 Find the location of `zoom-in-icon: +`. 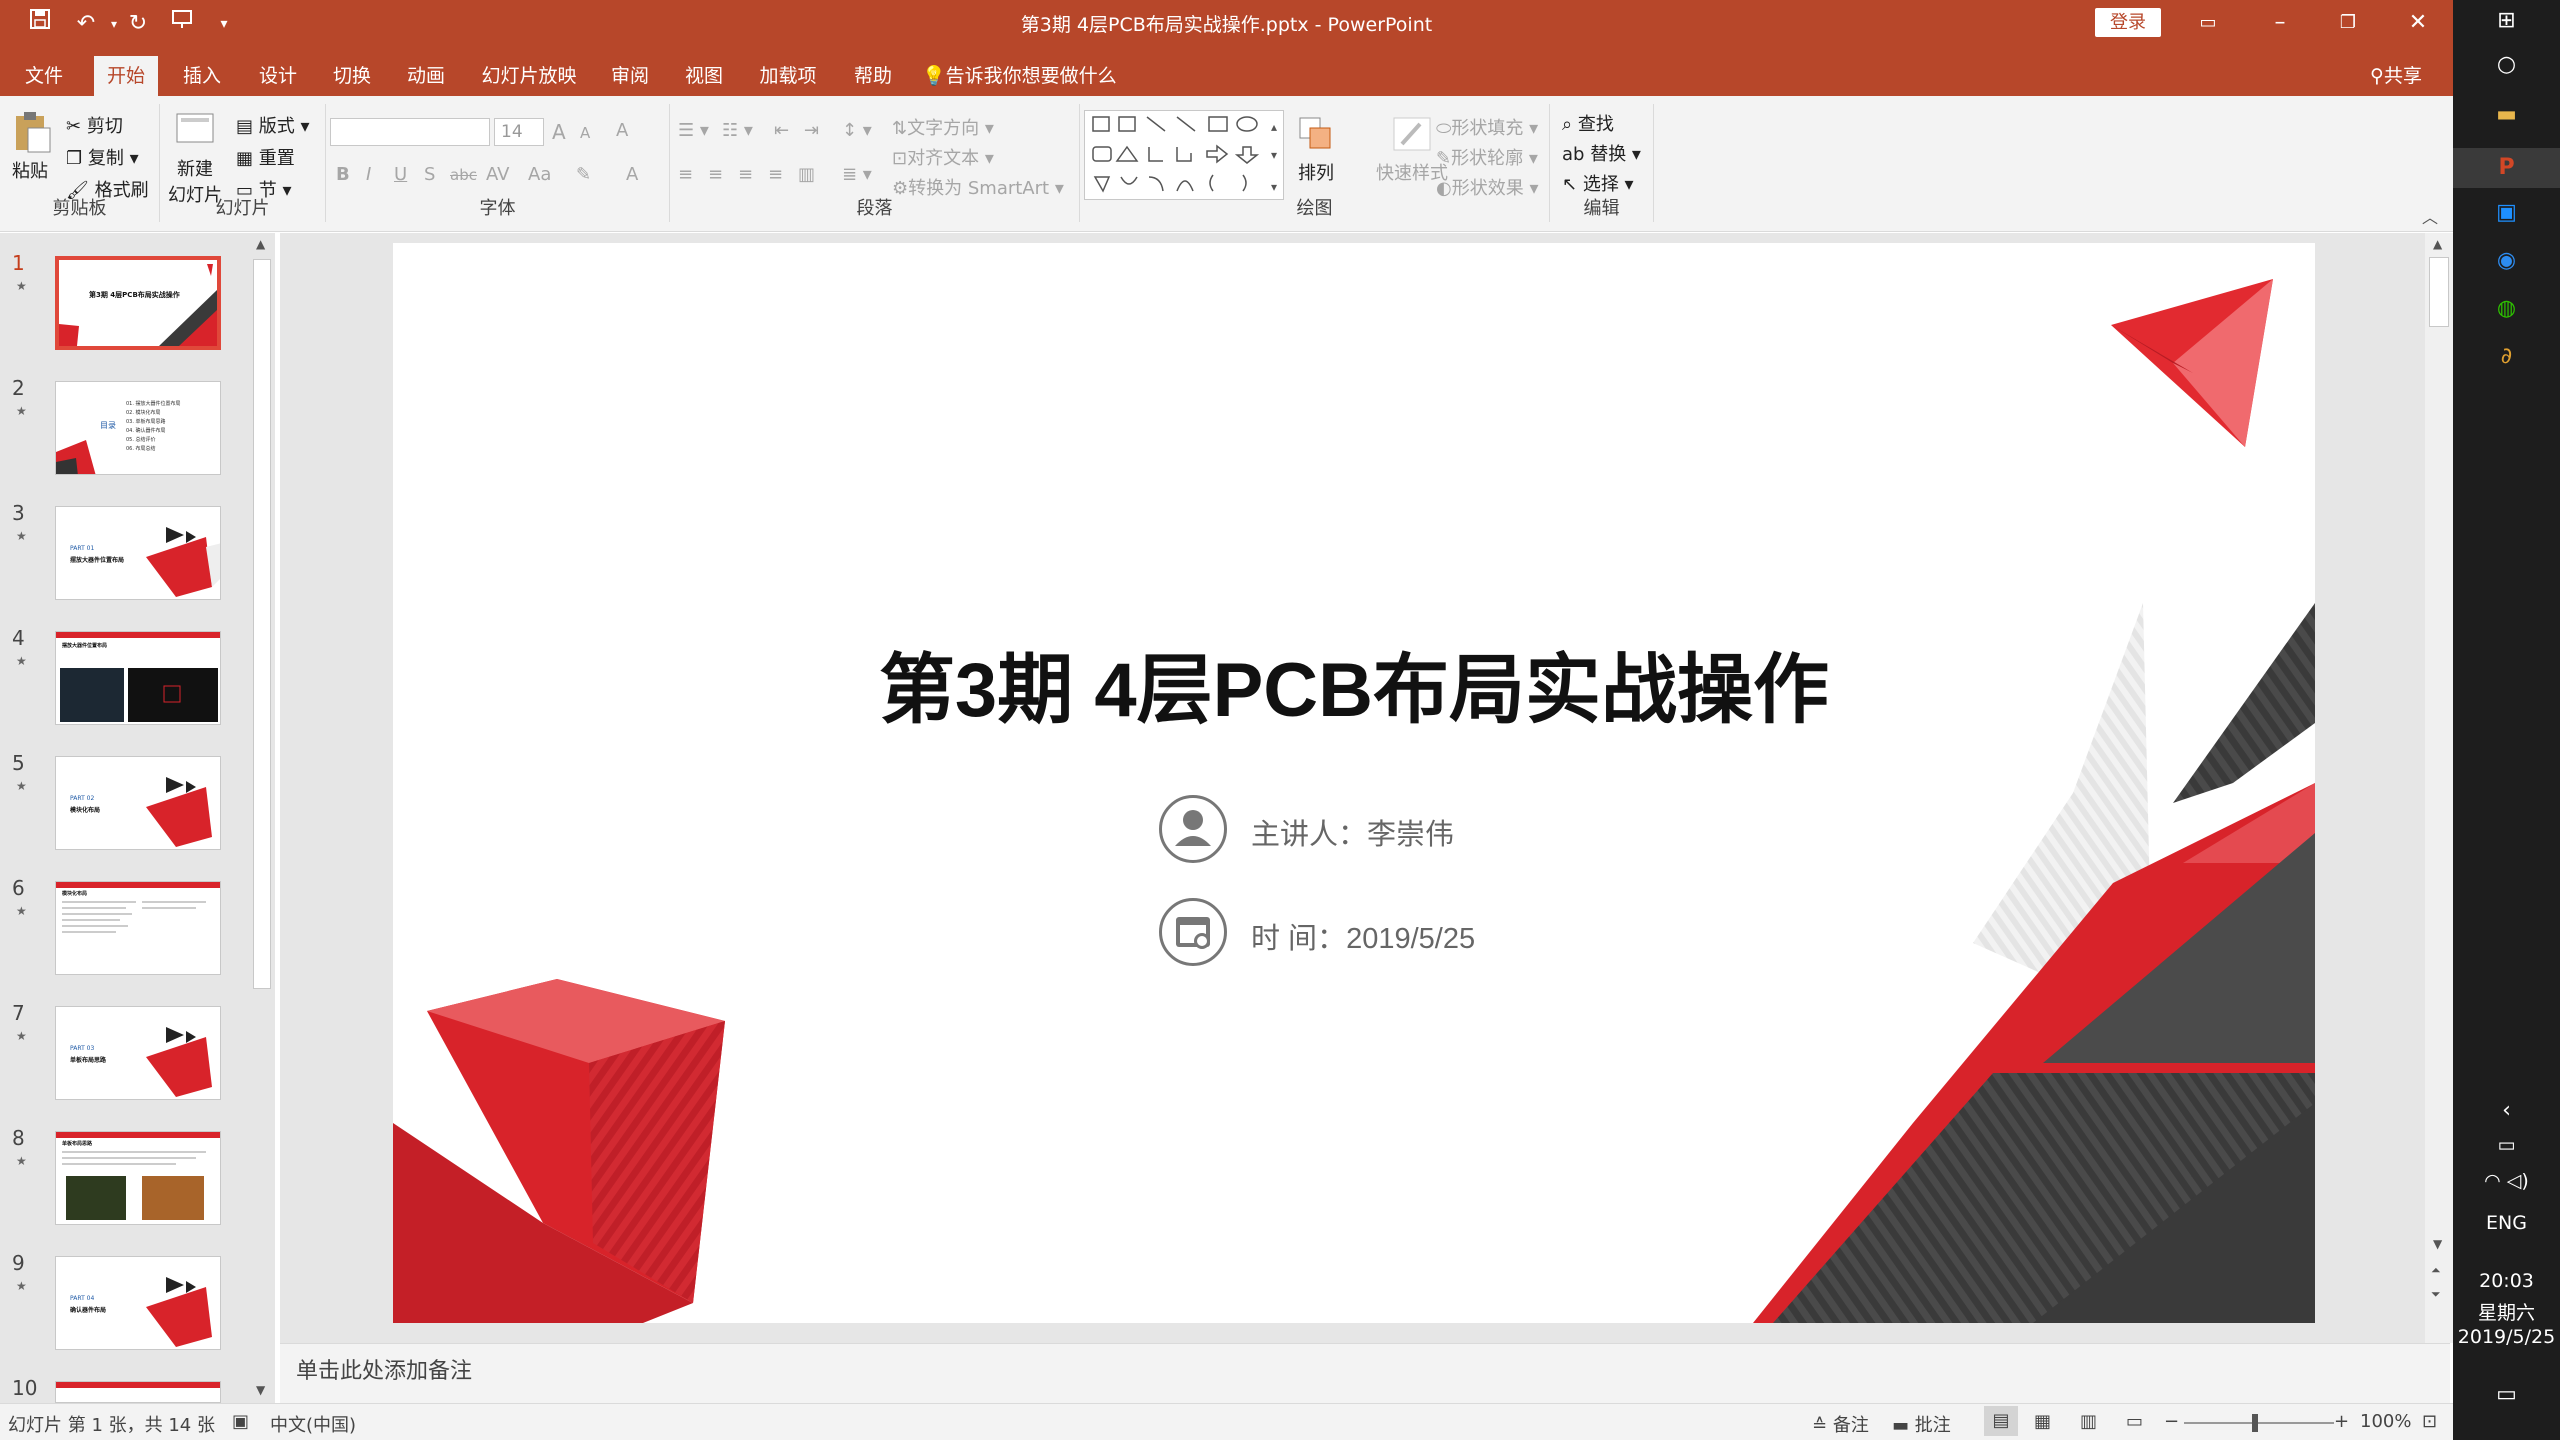

zoom-in-icon: + is located at coordinates (2341, 1421).